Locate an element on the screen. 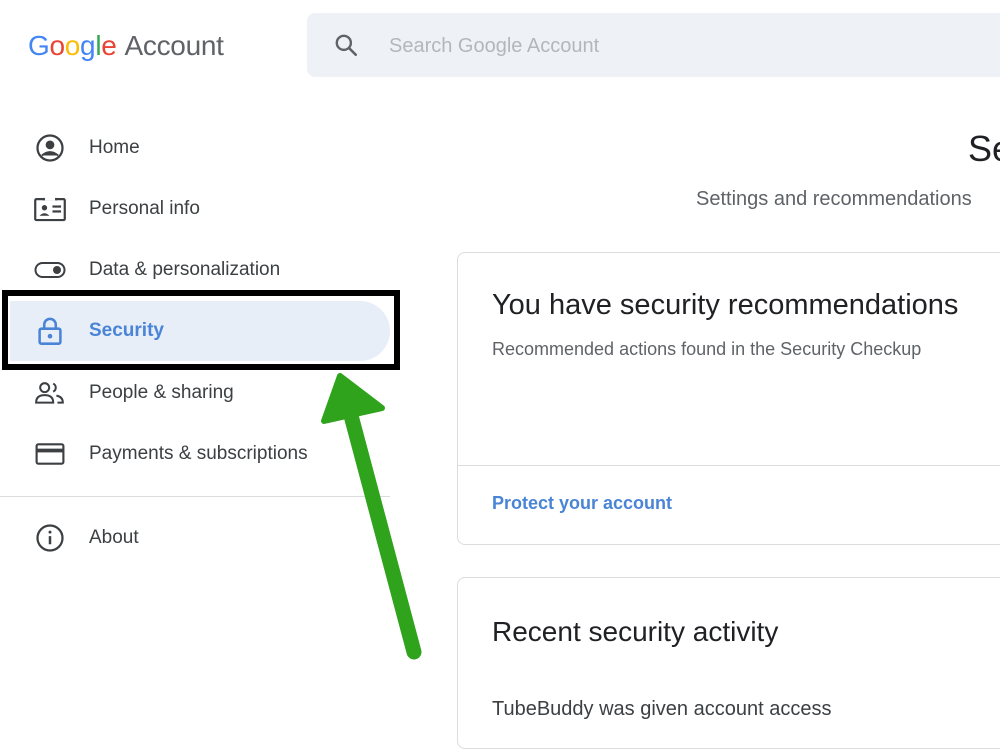 The height and width of the screenshot is (749, 1000). sidebar-item-people-sharing: People & sharing is located at coordinates (195, 393).